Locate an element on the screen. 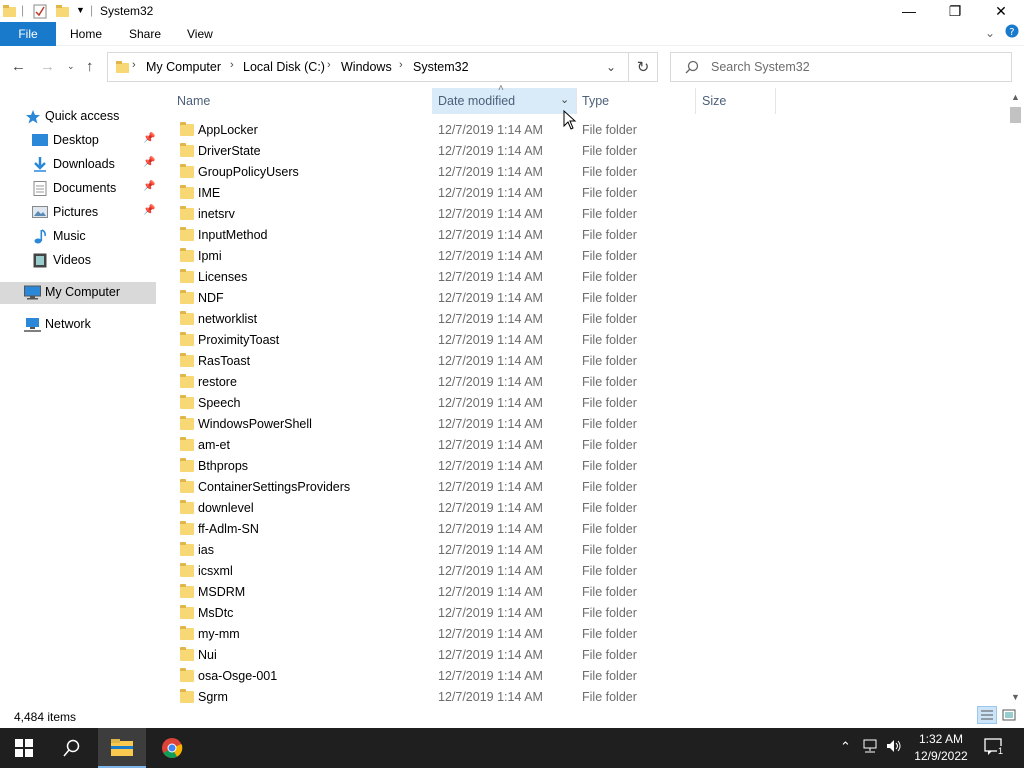 The width and height of the screenshot is (1024, 768). breadcrumb-system32: System32 is located at coordinates (441, 67).